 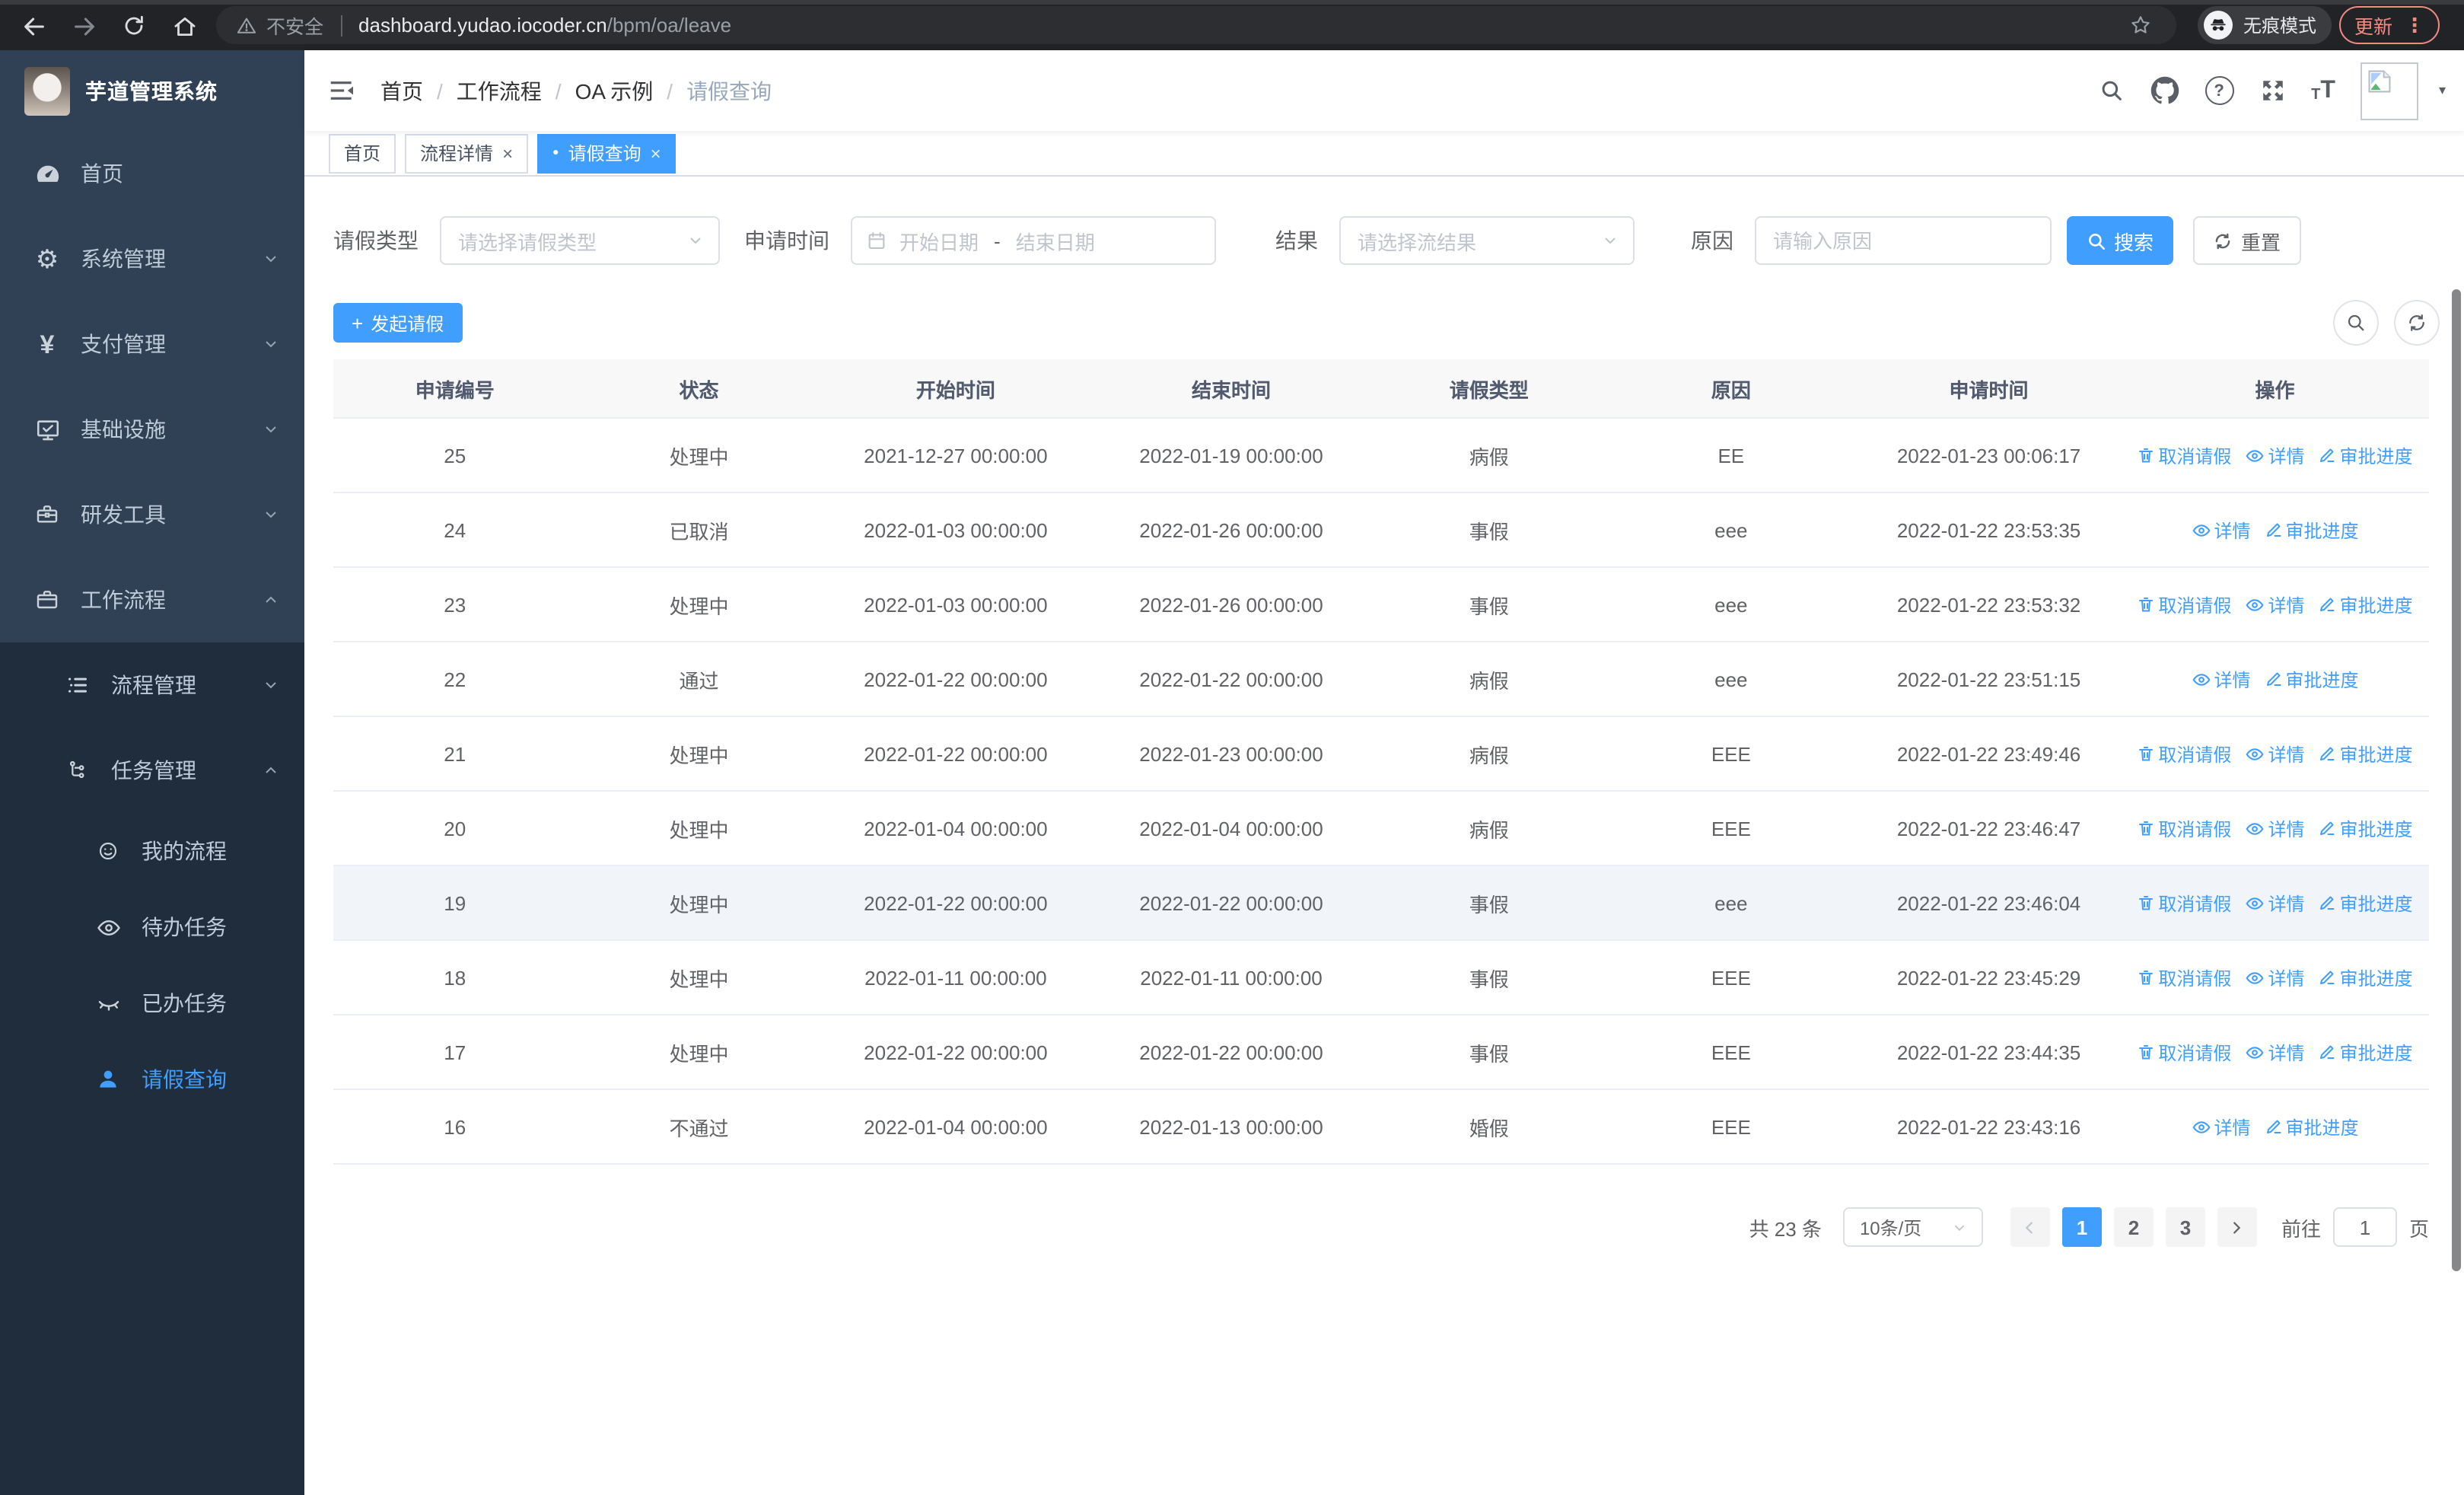 What do you see at coordinates (467, 153) in the screenshot?
I see `tab-process-detail: 流程详情 ×` at bounding box center [467, 153].